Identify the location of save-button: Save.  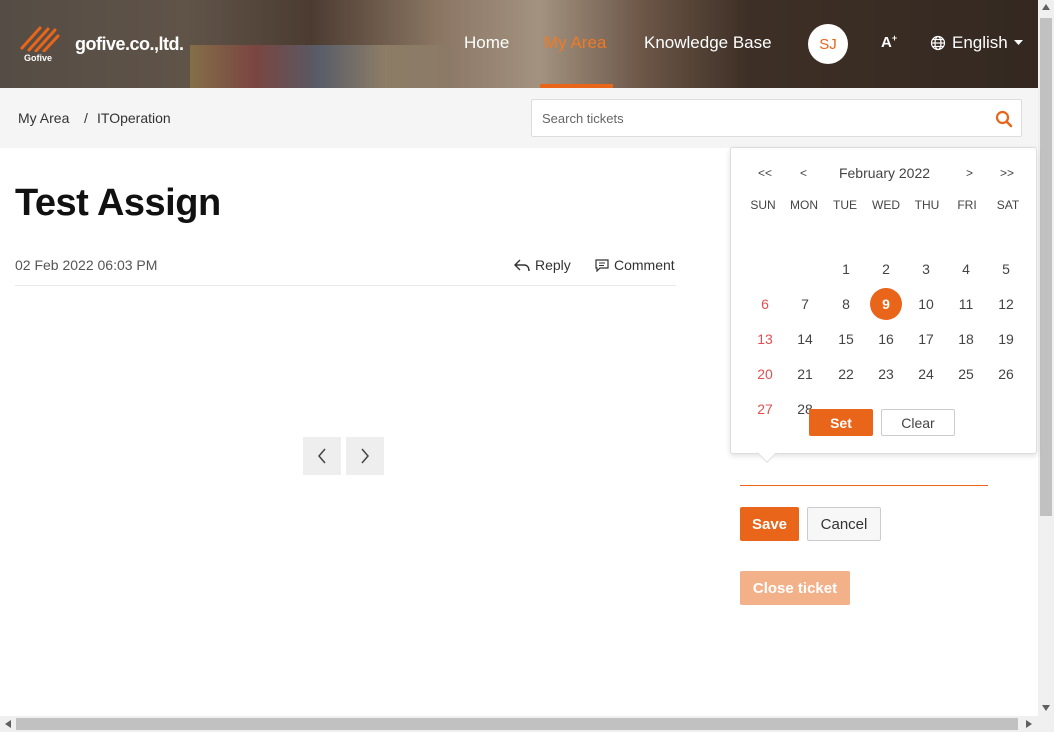
(769, 524).